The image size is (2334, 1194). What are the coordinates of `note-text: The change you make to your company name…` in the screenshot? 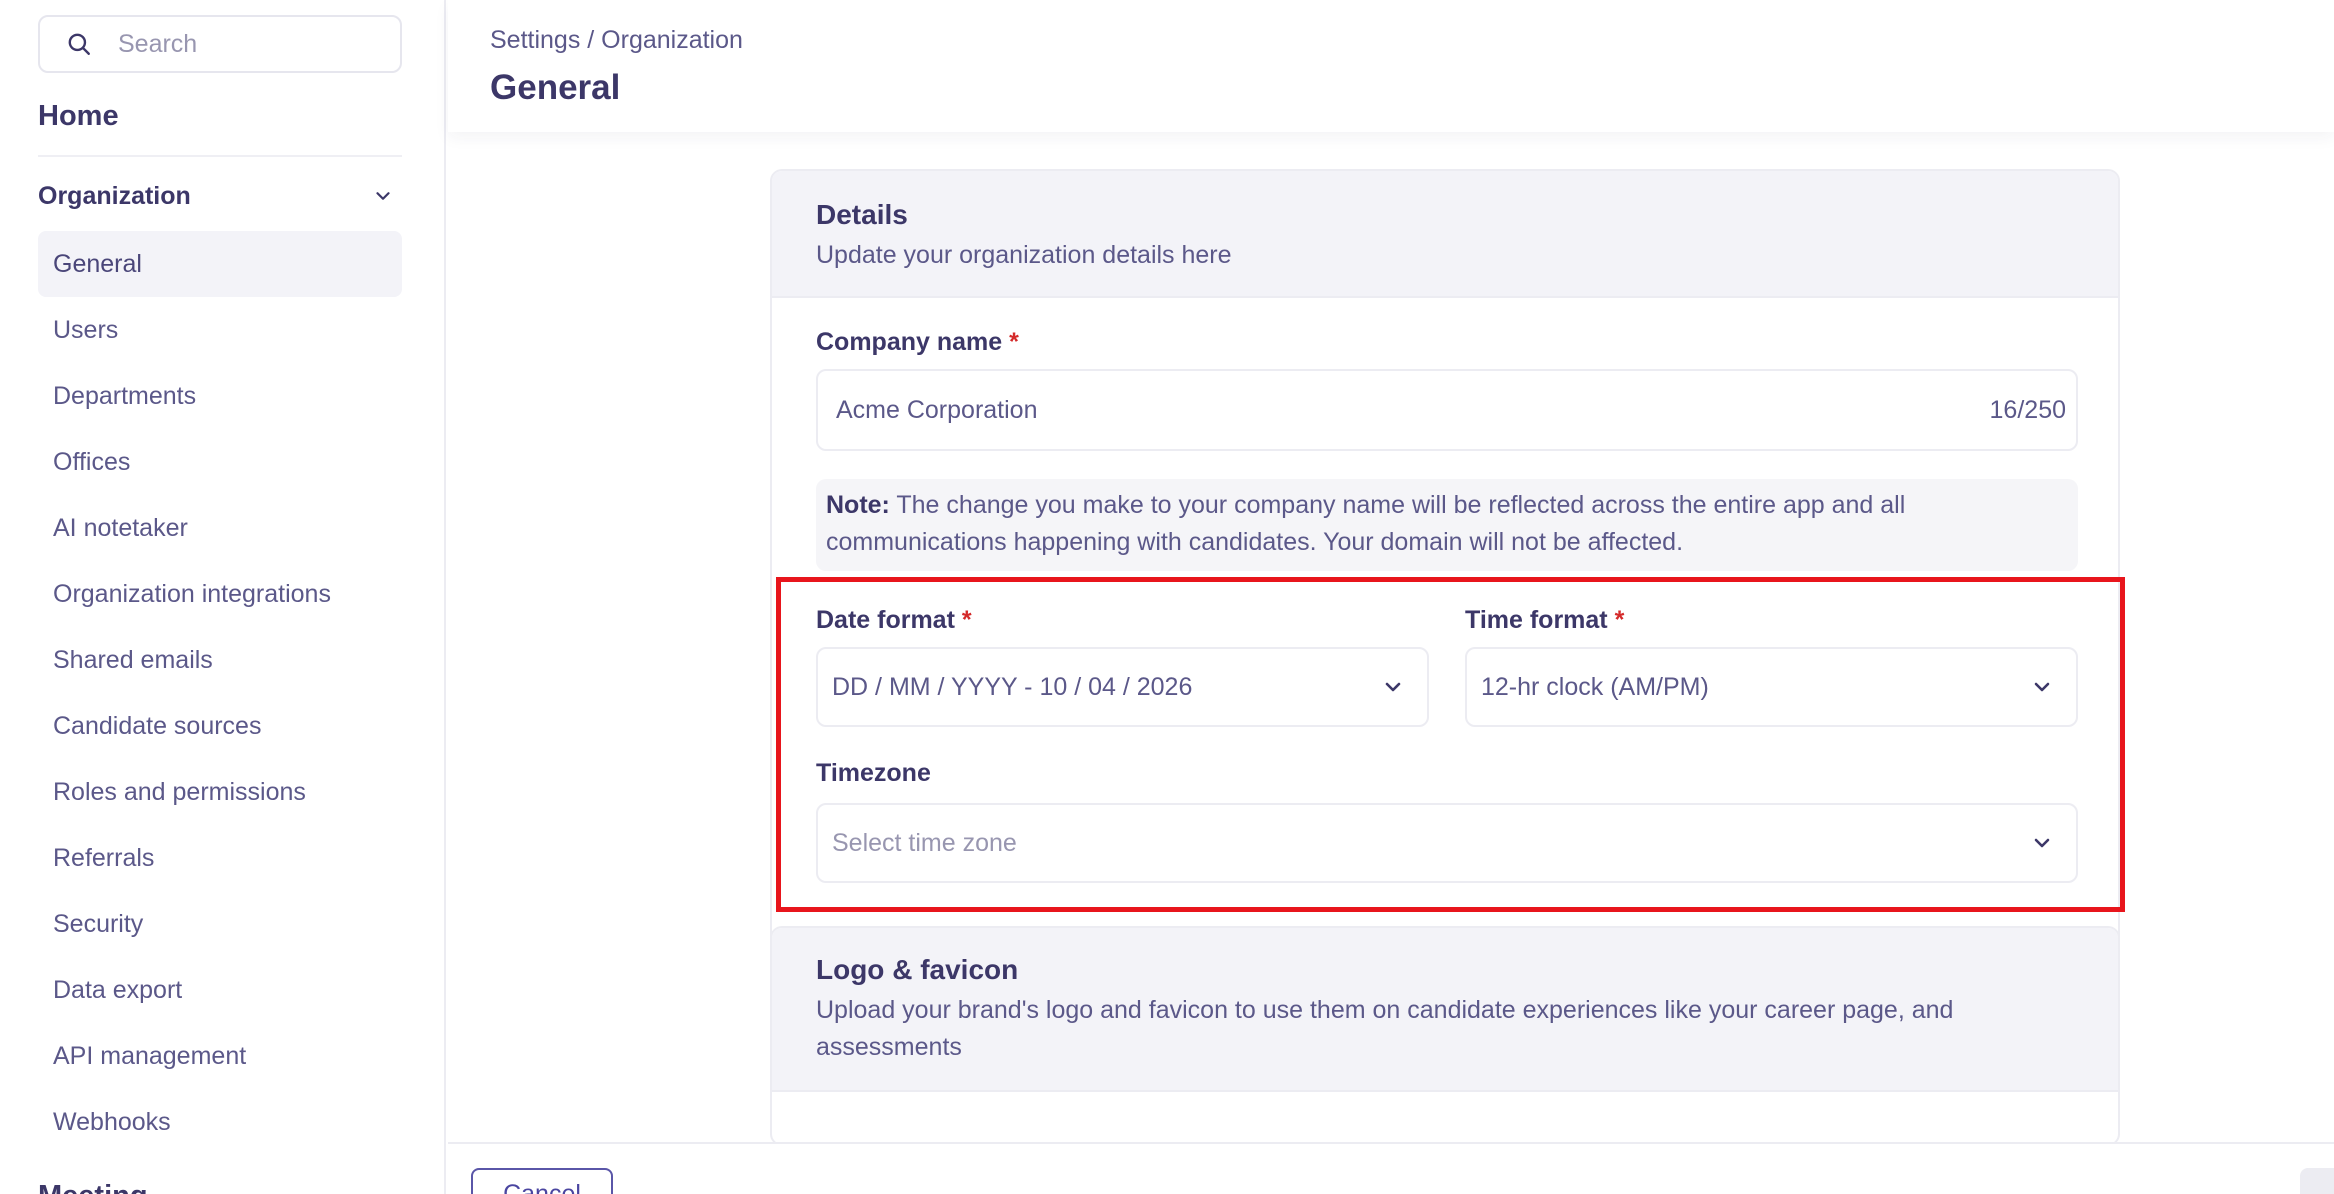 It's located at (1366, 523).